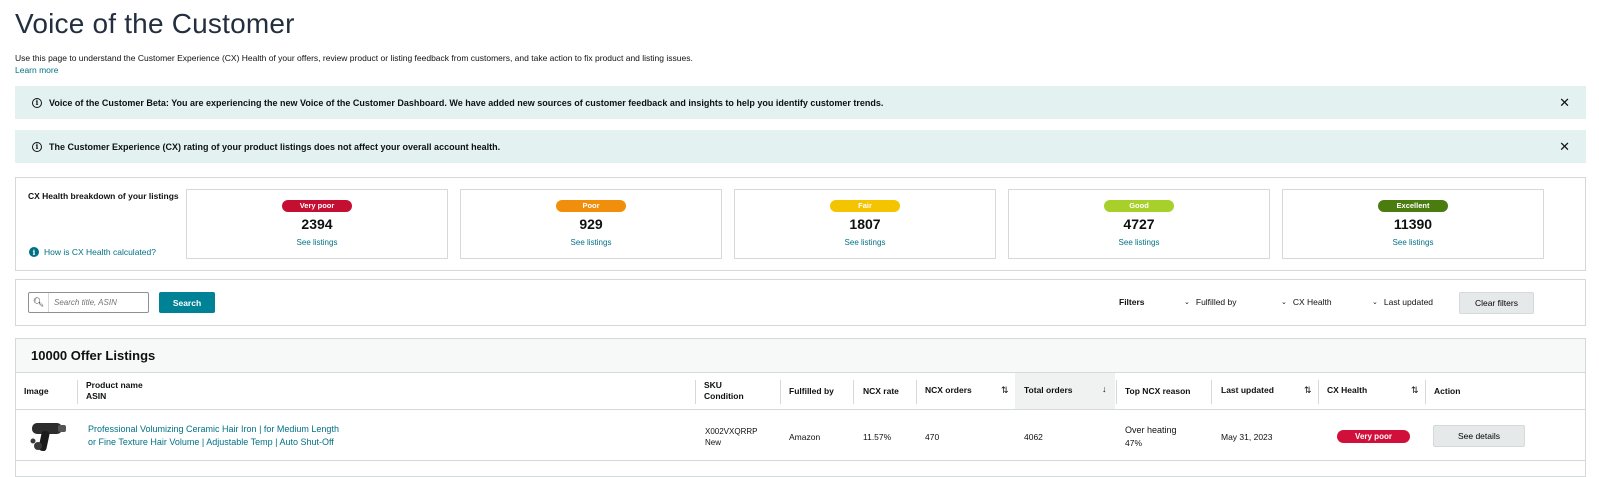 This screenshot has height=477, width=1599. I want to click on cx-count-poor: 929, so click(591, 224).